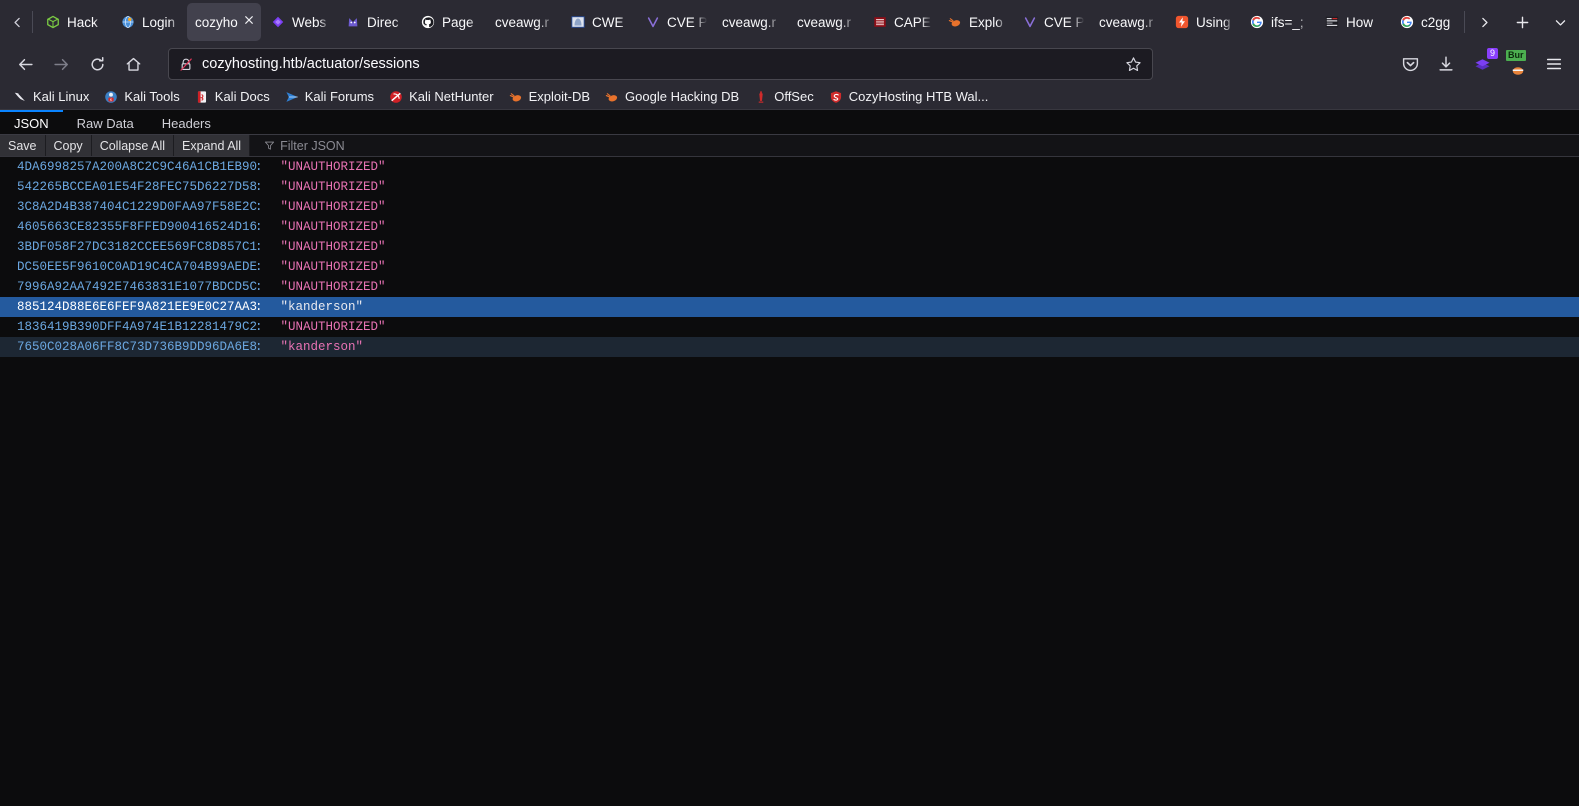 The width and height of the screenshot is (1579, 806). What do you see at coordinates (249, 22) in the screenshot?
I see `close-tab-button` at bounding box center [249, 22].